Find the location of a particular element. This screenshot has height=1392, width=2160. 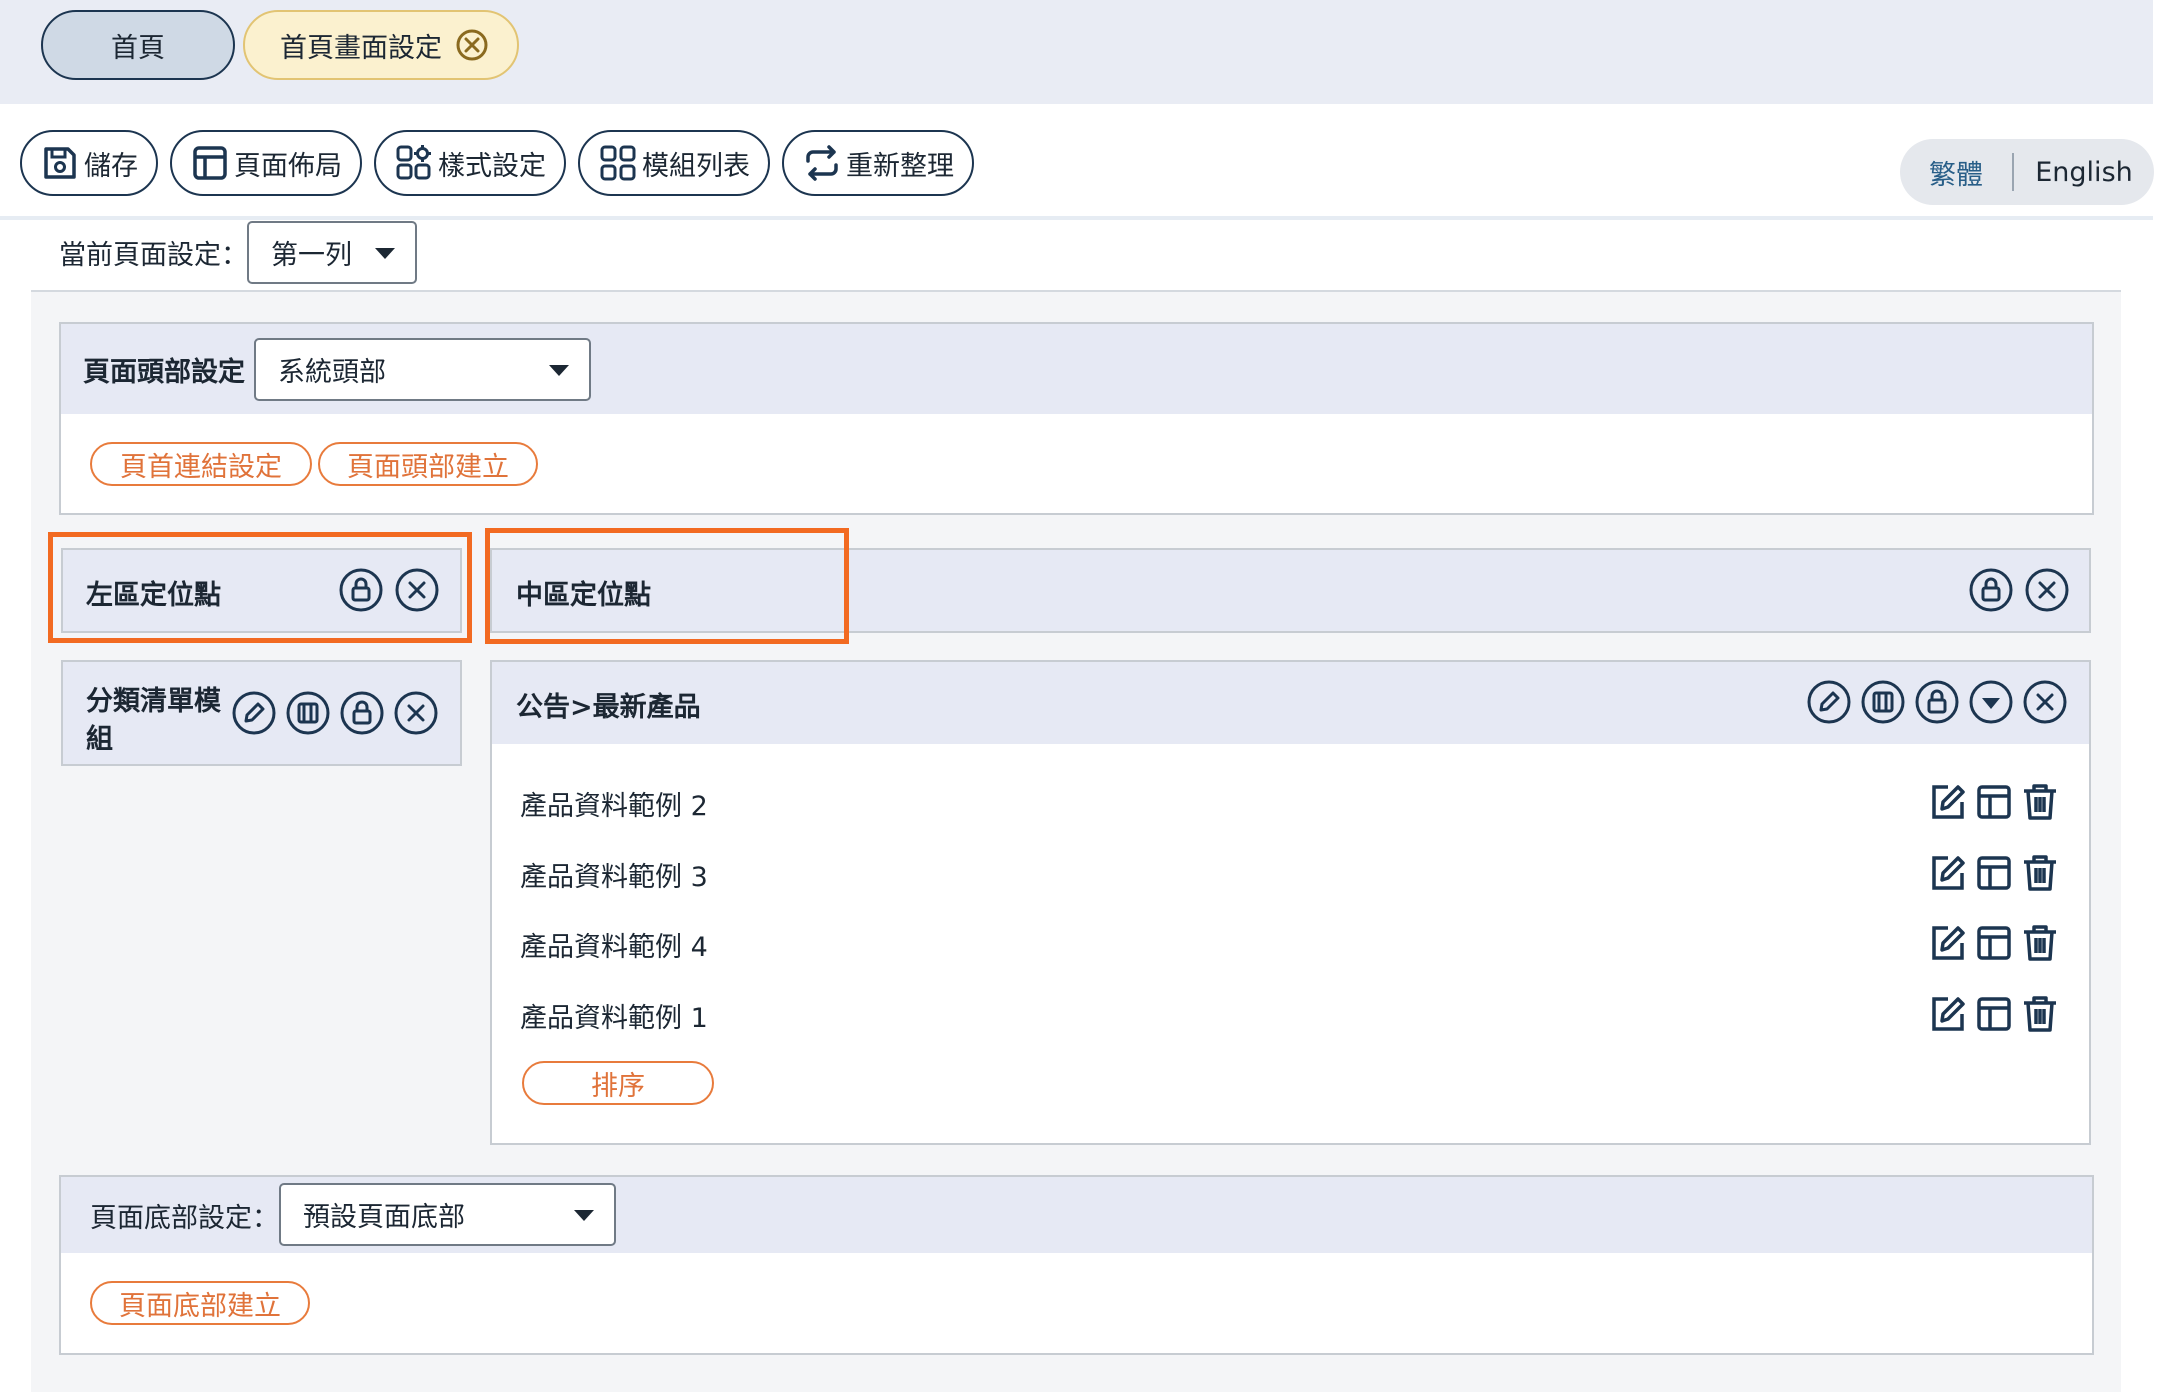

page-layout-label: 頁面佈局 is located at coordinates (288, 166).